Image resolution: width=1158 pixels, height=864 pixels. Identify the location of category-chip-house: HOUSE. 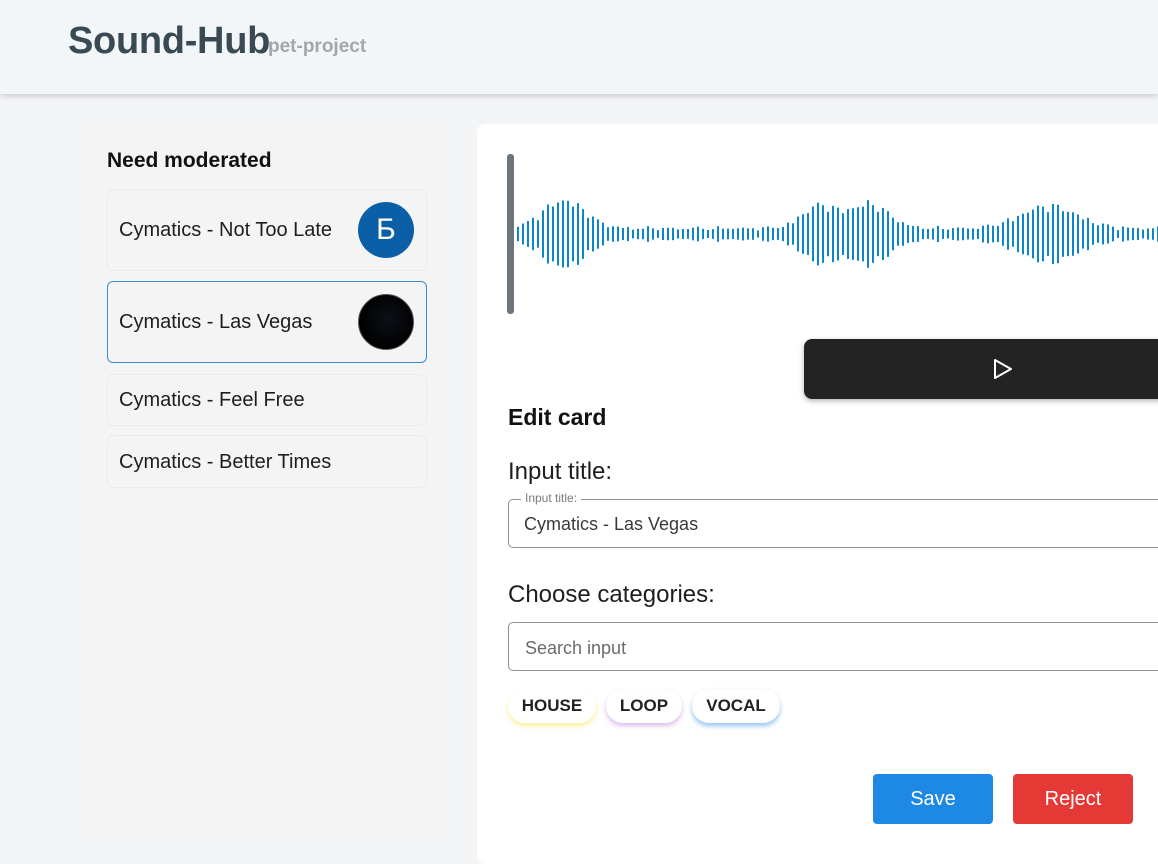
(552, 706).